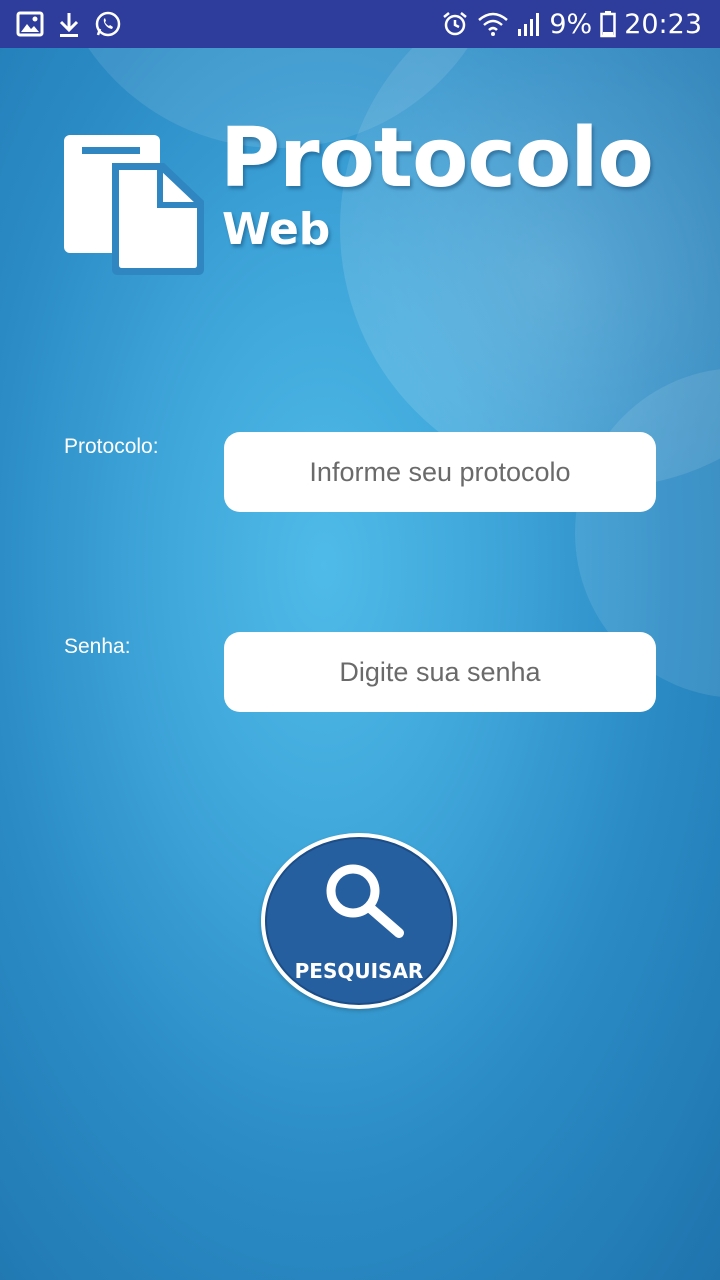 The width and height of the screenshot is (720, 1280). Describe the element at coordinates (69, 24) in the screenshot. I see `download-icon` at that location.